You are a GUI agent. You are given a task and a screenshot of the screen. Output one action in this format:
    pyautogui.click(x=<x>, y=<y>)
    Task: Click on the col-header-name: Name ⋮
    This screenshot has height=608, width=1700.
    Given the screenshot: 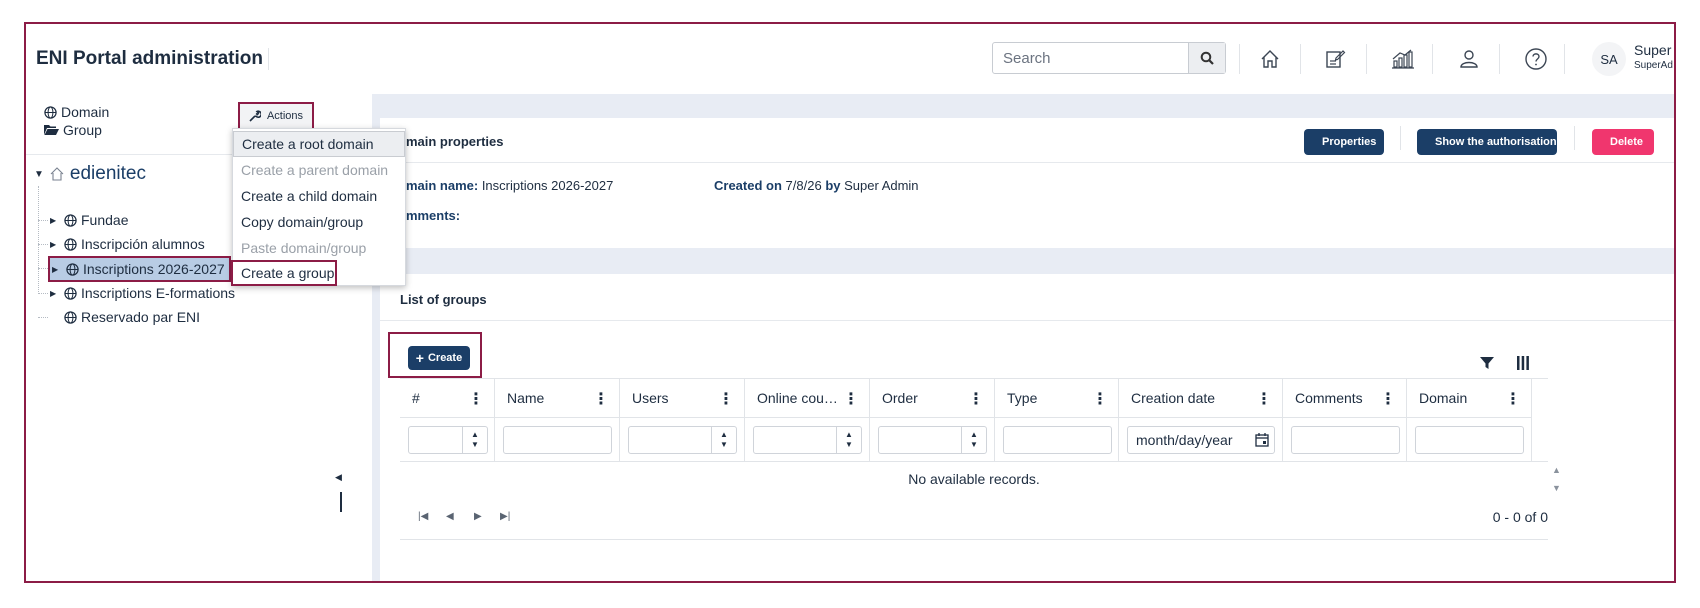 What is the action you would take?
    pyautogui.click(x=557, y=398)
    